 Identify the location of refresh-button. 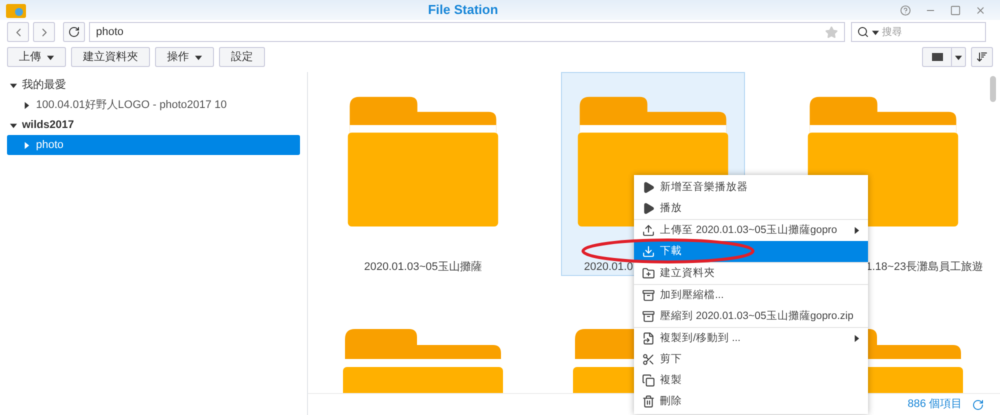
(74, 32).